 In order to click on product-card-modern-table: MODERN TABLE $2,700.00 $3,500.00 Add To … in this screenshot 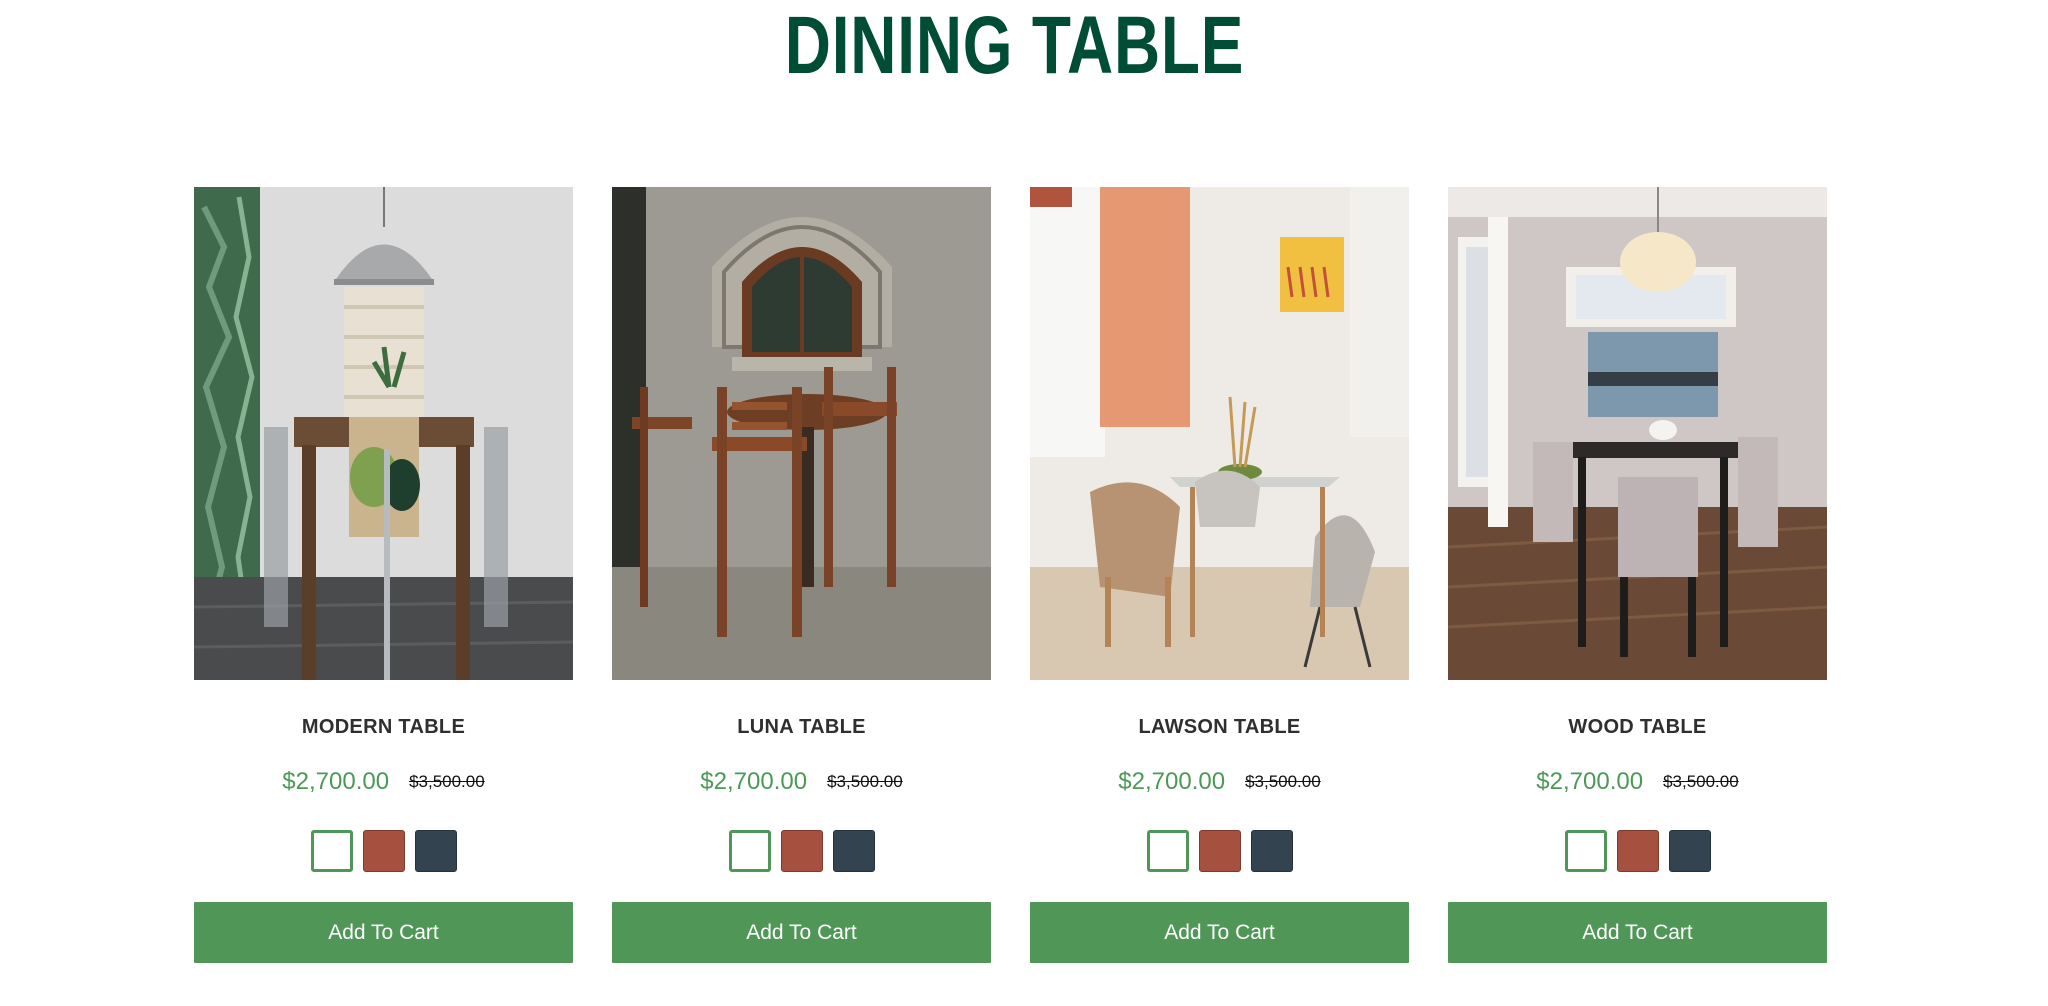, I will do `click(383, 575)`.